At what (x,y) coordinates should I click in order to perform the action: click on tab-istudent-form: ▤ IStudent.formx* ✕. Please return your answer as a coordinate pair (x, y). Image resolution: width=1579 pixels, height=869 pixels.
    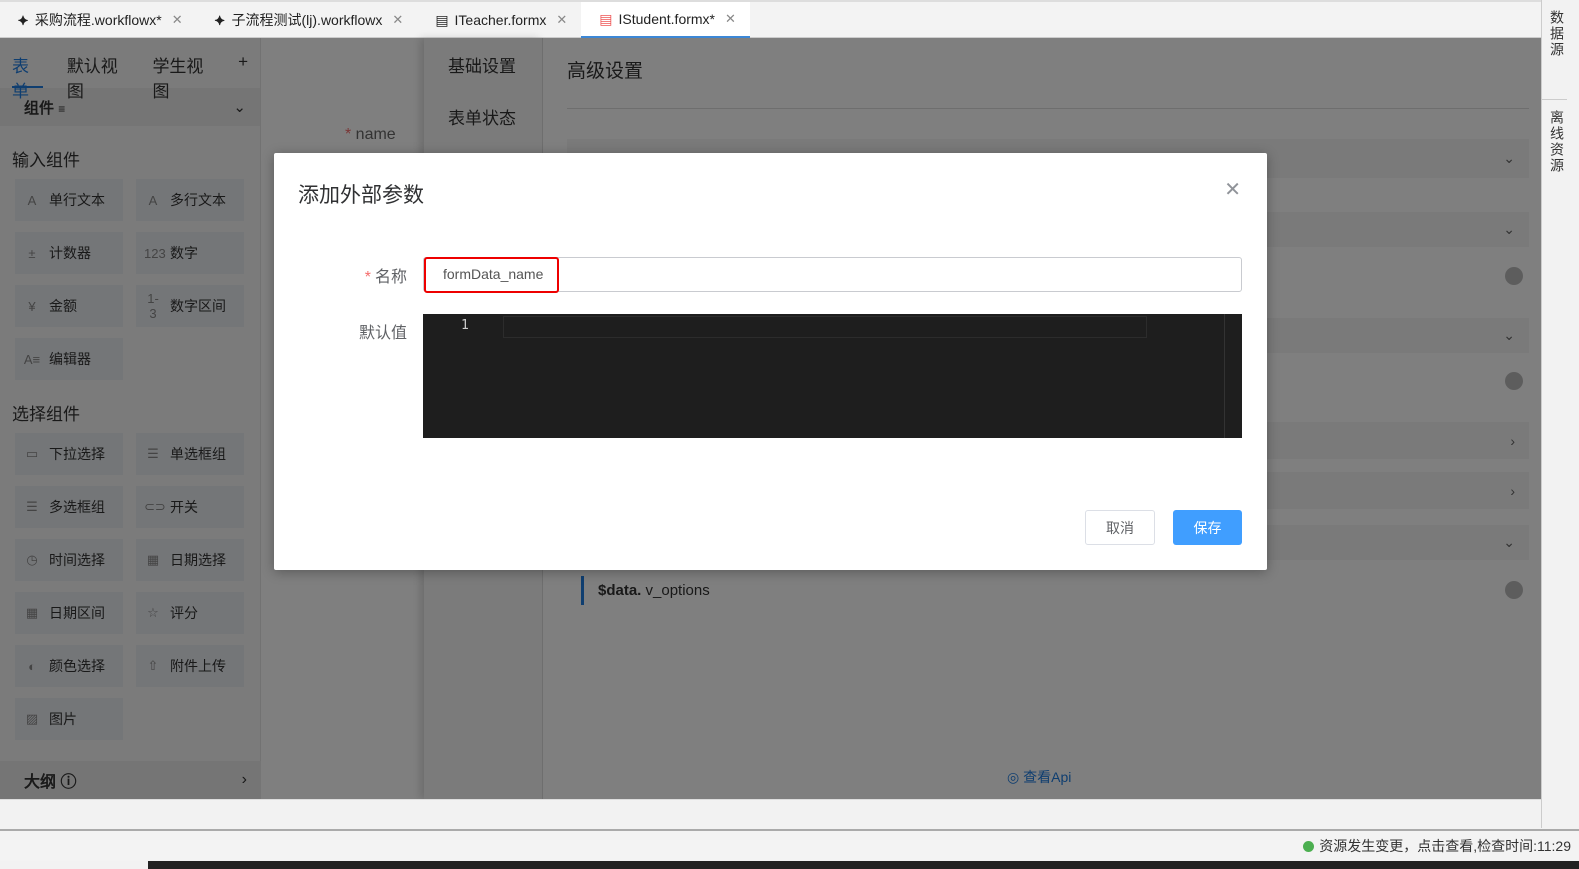
    Looking at the image, I should click on (665, 20).